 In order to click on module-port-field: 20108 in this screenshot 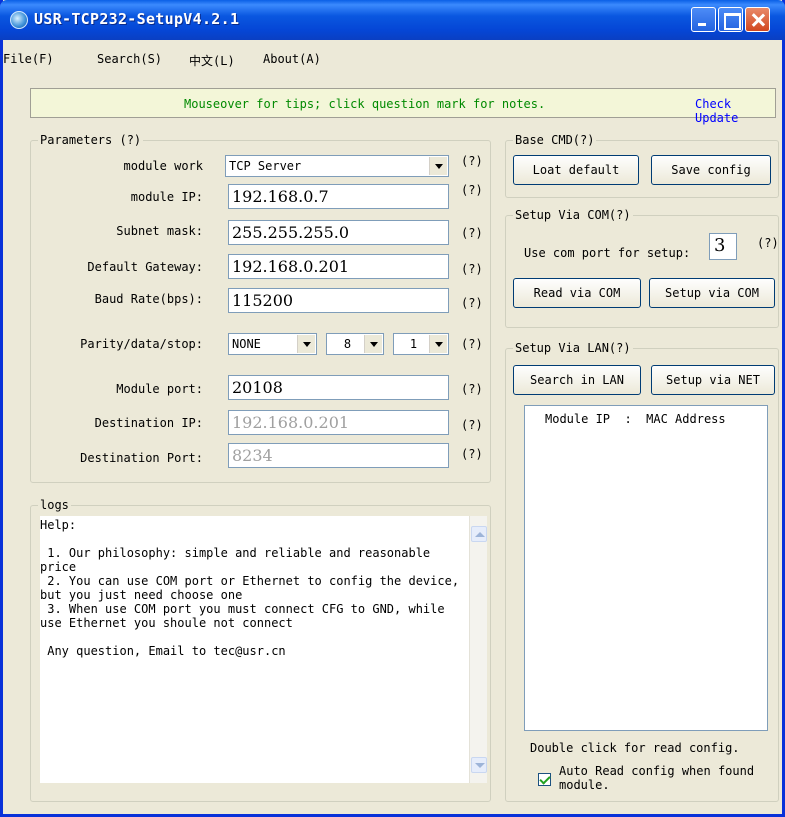, I will do `click(338, 387)`.